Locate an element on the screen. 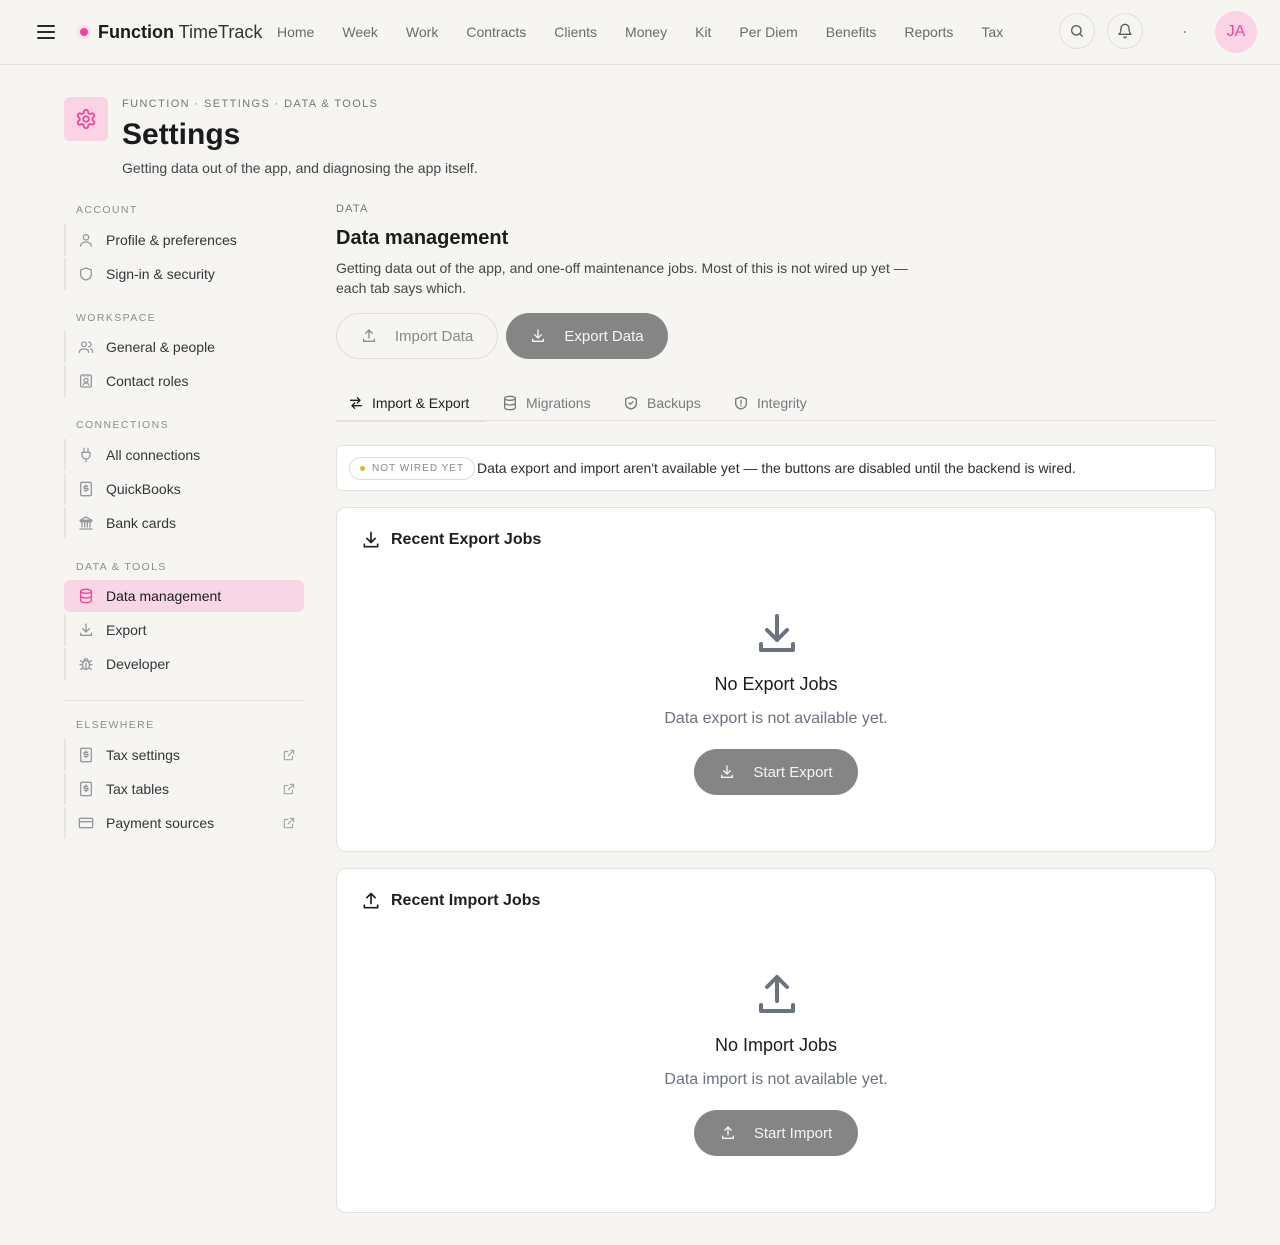 This screenshot has width=1280, height=1245. start-export-label: Start Export is located at coordinates (793, 772).